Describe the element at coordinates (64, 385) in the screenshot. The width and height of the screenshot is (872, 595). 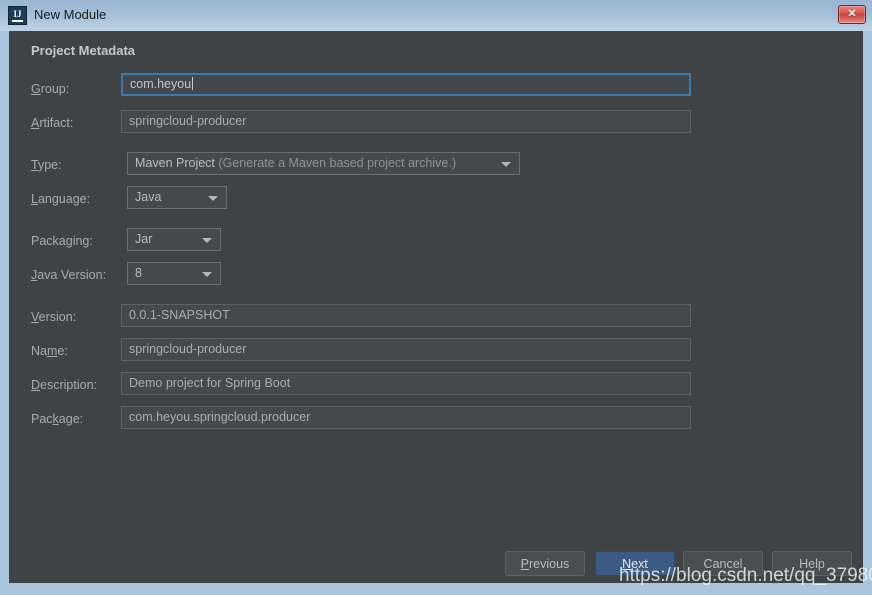
I see `label-description: Description:` at that location.